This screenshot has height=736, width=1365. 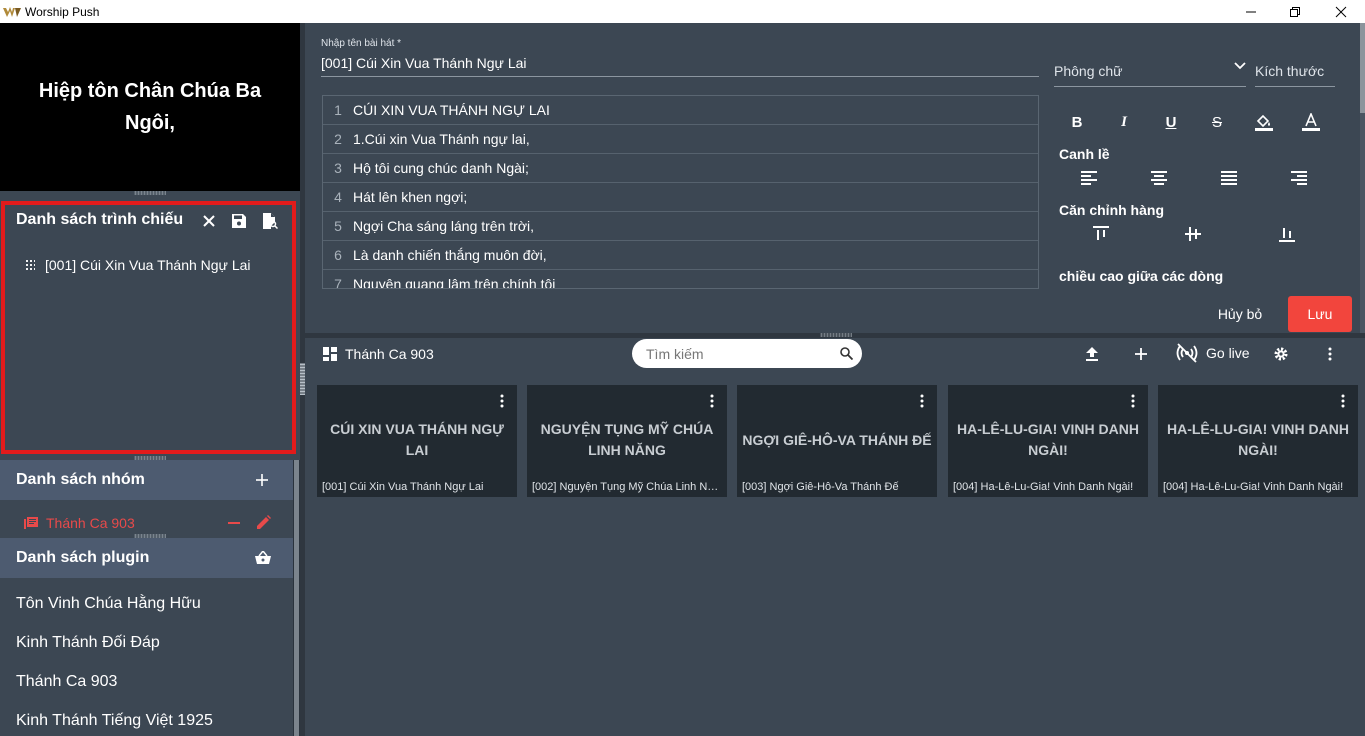 I want to click on upload-icon, so click(x=1092, y=354).